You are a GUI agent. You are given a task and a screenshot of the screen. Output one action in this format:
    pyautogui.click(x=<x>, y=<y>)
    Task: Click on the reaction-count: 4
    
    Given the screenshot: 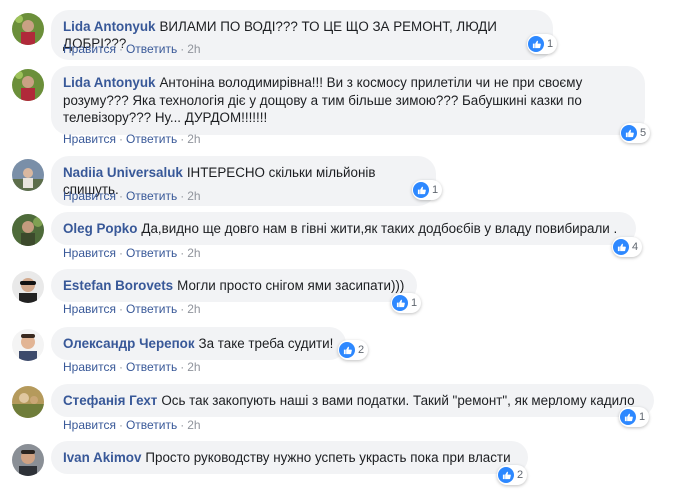 What is the action you would take?
    pyautogui.click(x=627, y=247)
    